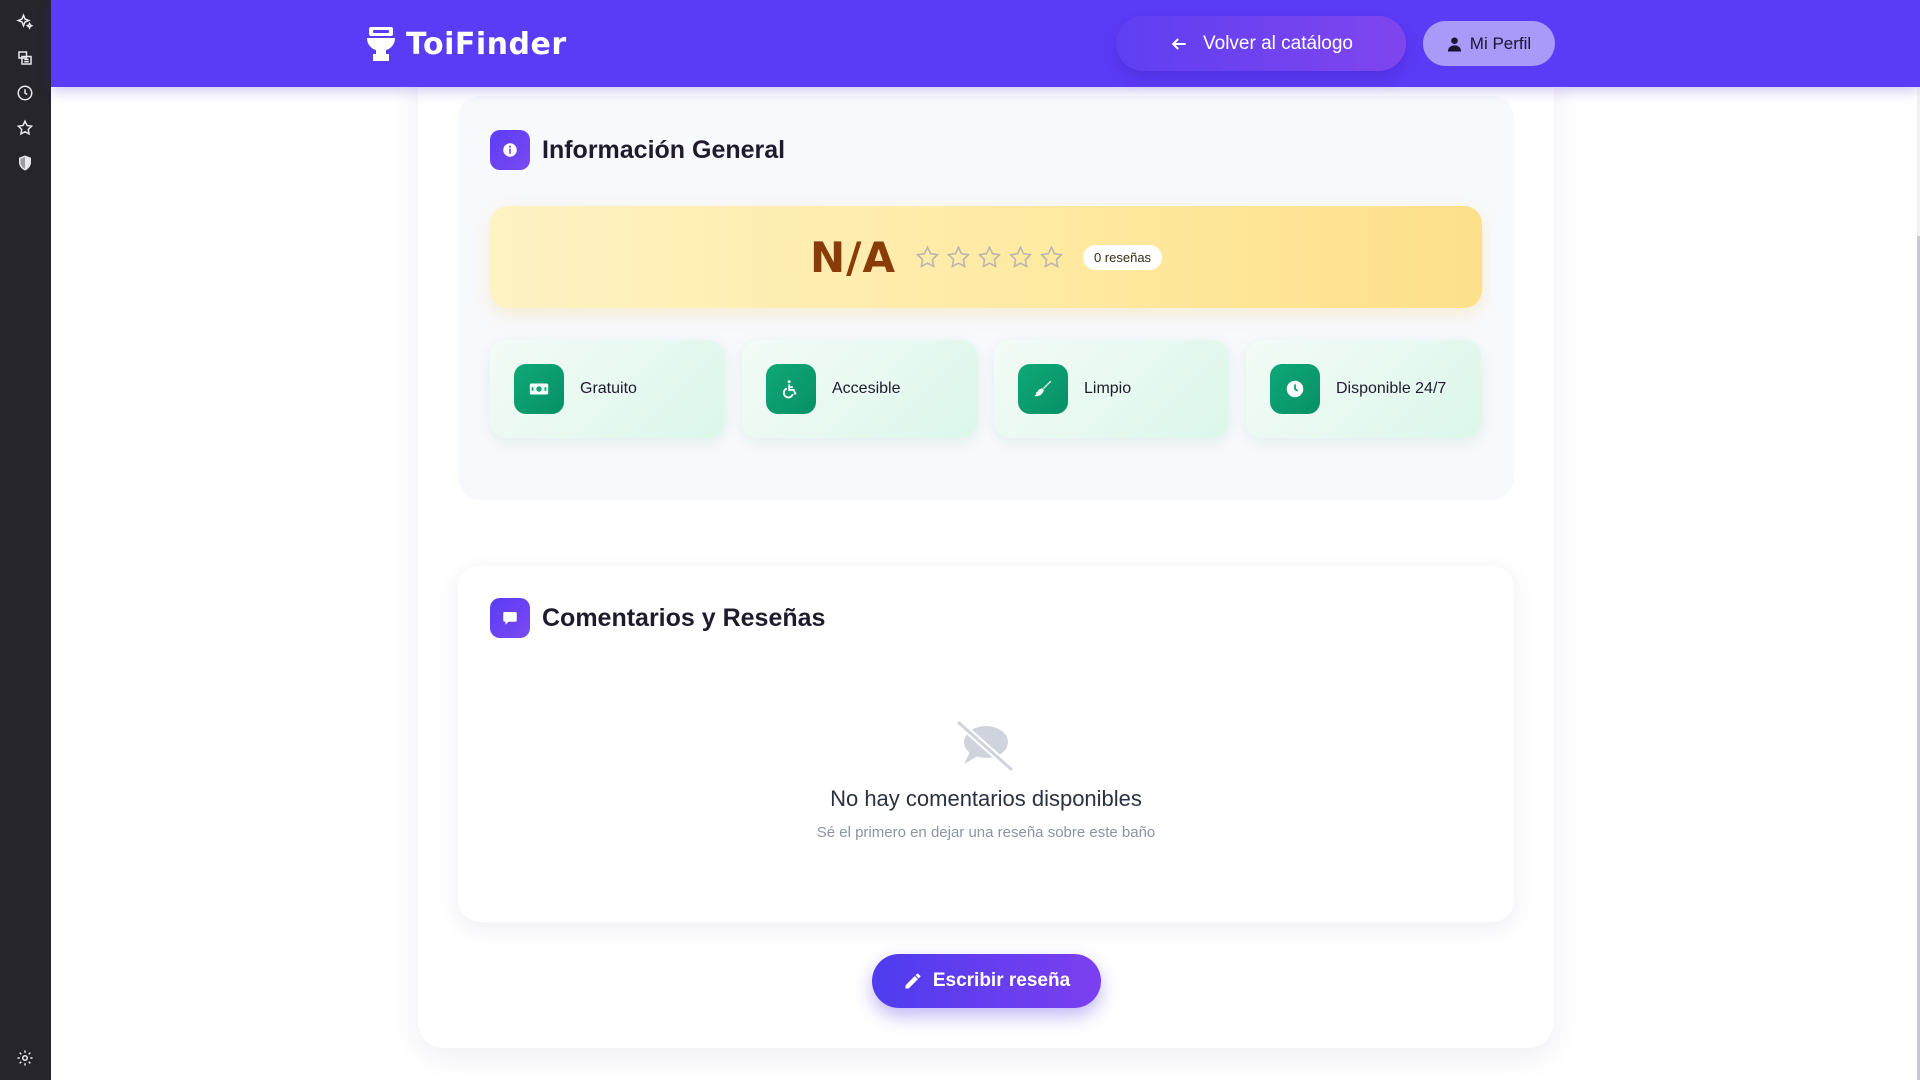 Image resolution: width=1920 pixels, height=1080 pixels. I want to click on profile-button: Mi Perfil, so click(1489, 43).